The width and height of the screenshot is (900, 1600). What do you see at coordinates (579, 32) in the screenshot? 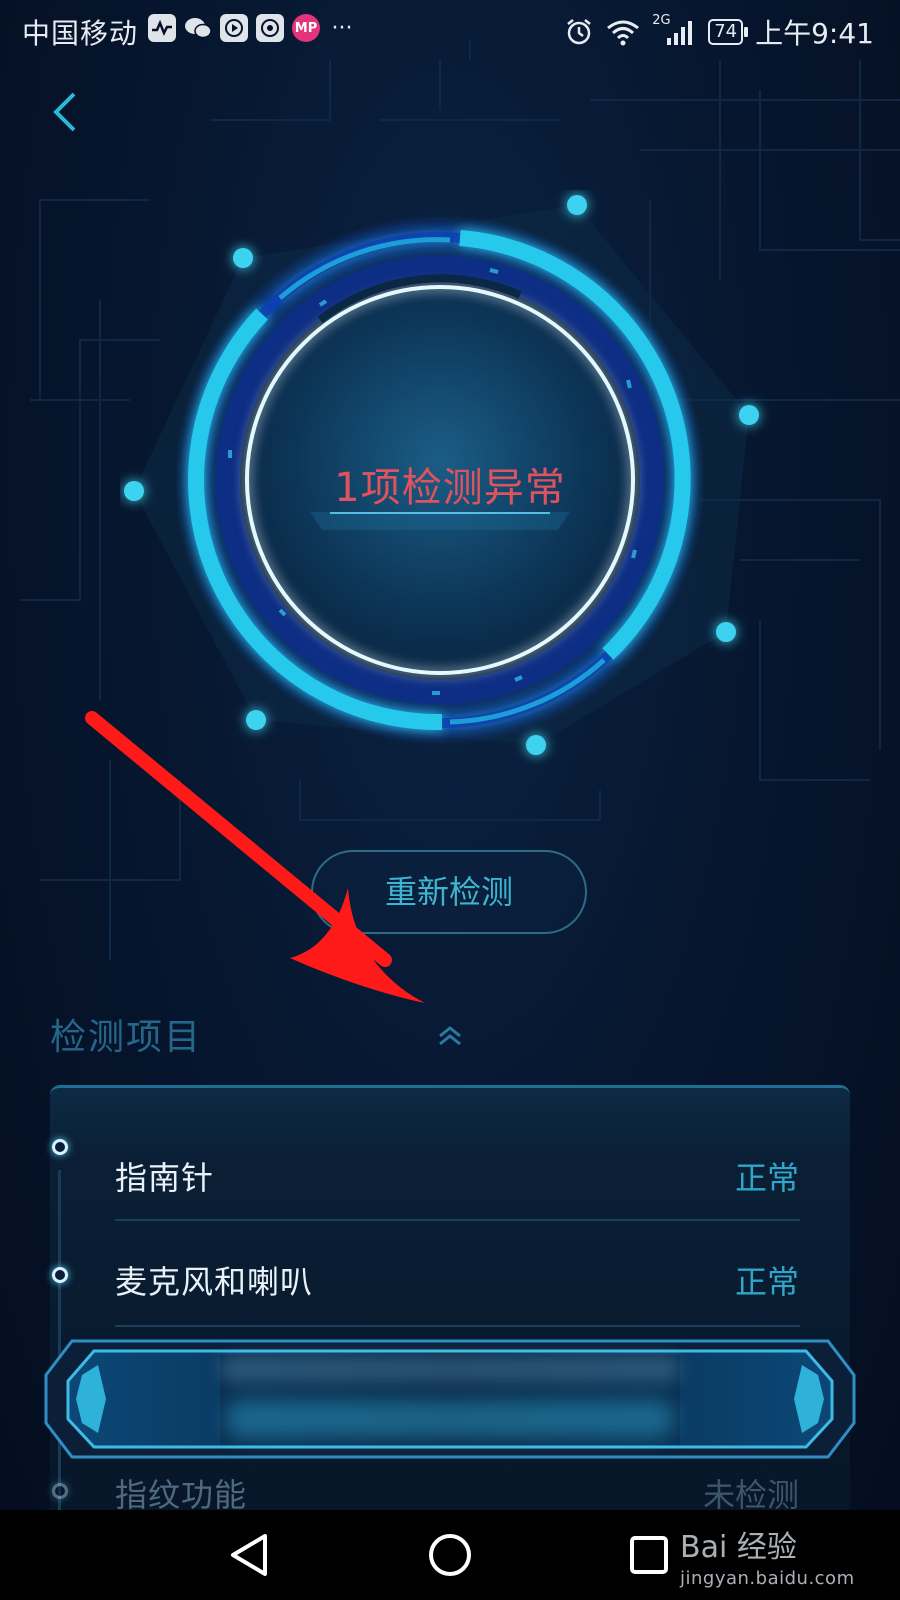
I see `alarm-icon` at bounding box center [579, 32].